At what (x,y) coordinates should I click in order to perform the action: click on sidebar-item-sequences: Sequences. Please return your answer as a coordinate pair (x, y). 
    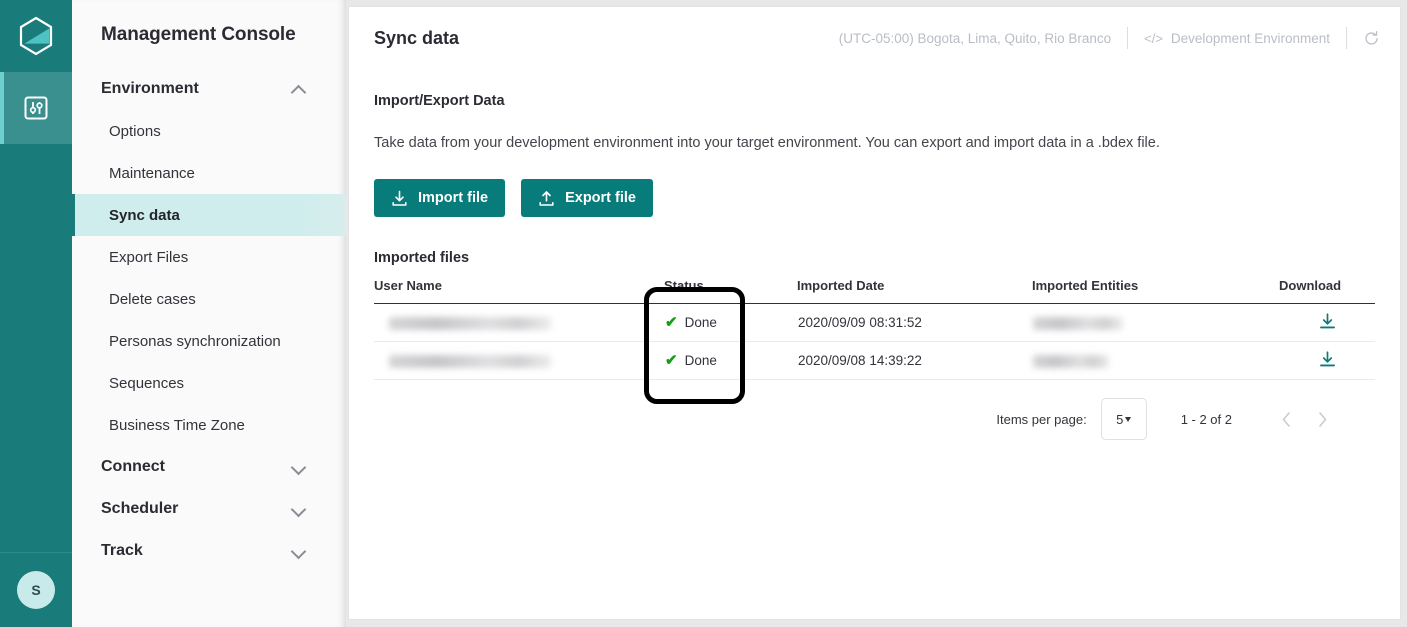
    Looking at the image, I should click on (209, 383).